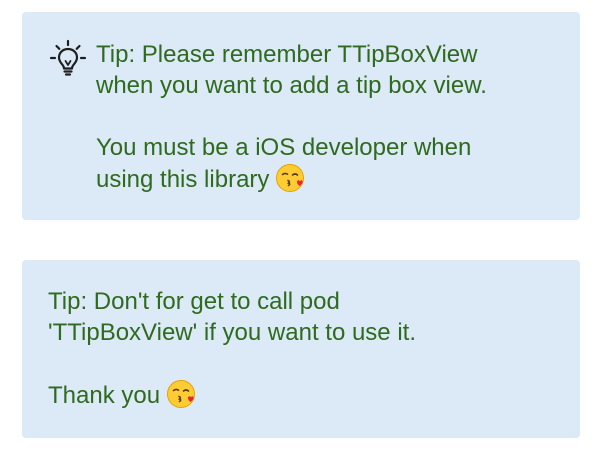  What do you see at coordinates (68, 57) in the screenshot?
I see `lightbulb-icon` at bounding box center [68, 57].